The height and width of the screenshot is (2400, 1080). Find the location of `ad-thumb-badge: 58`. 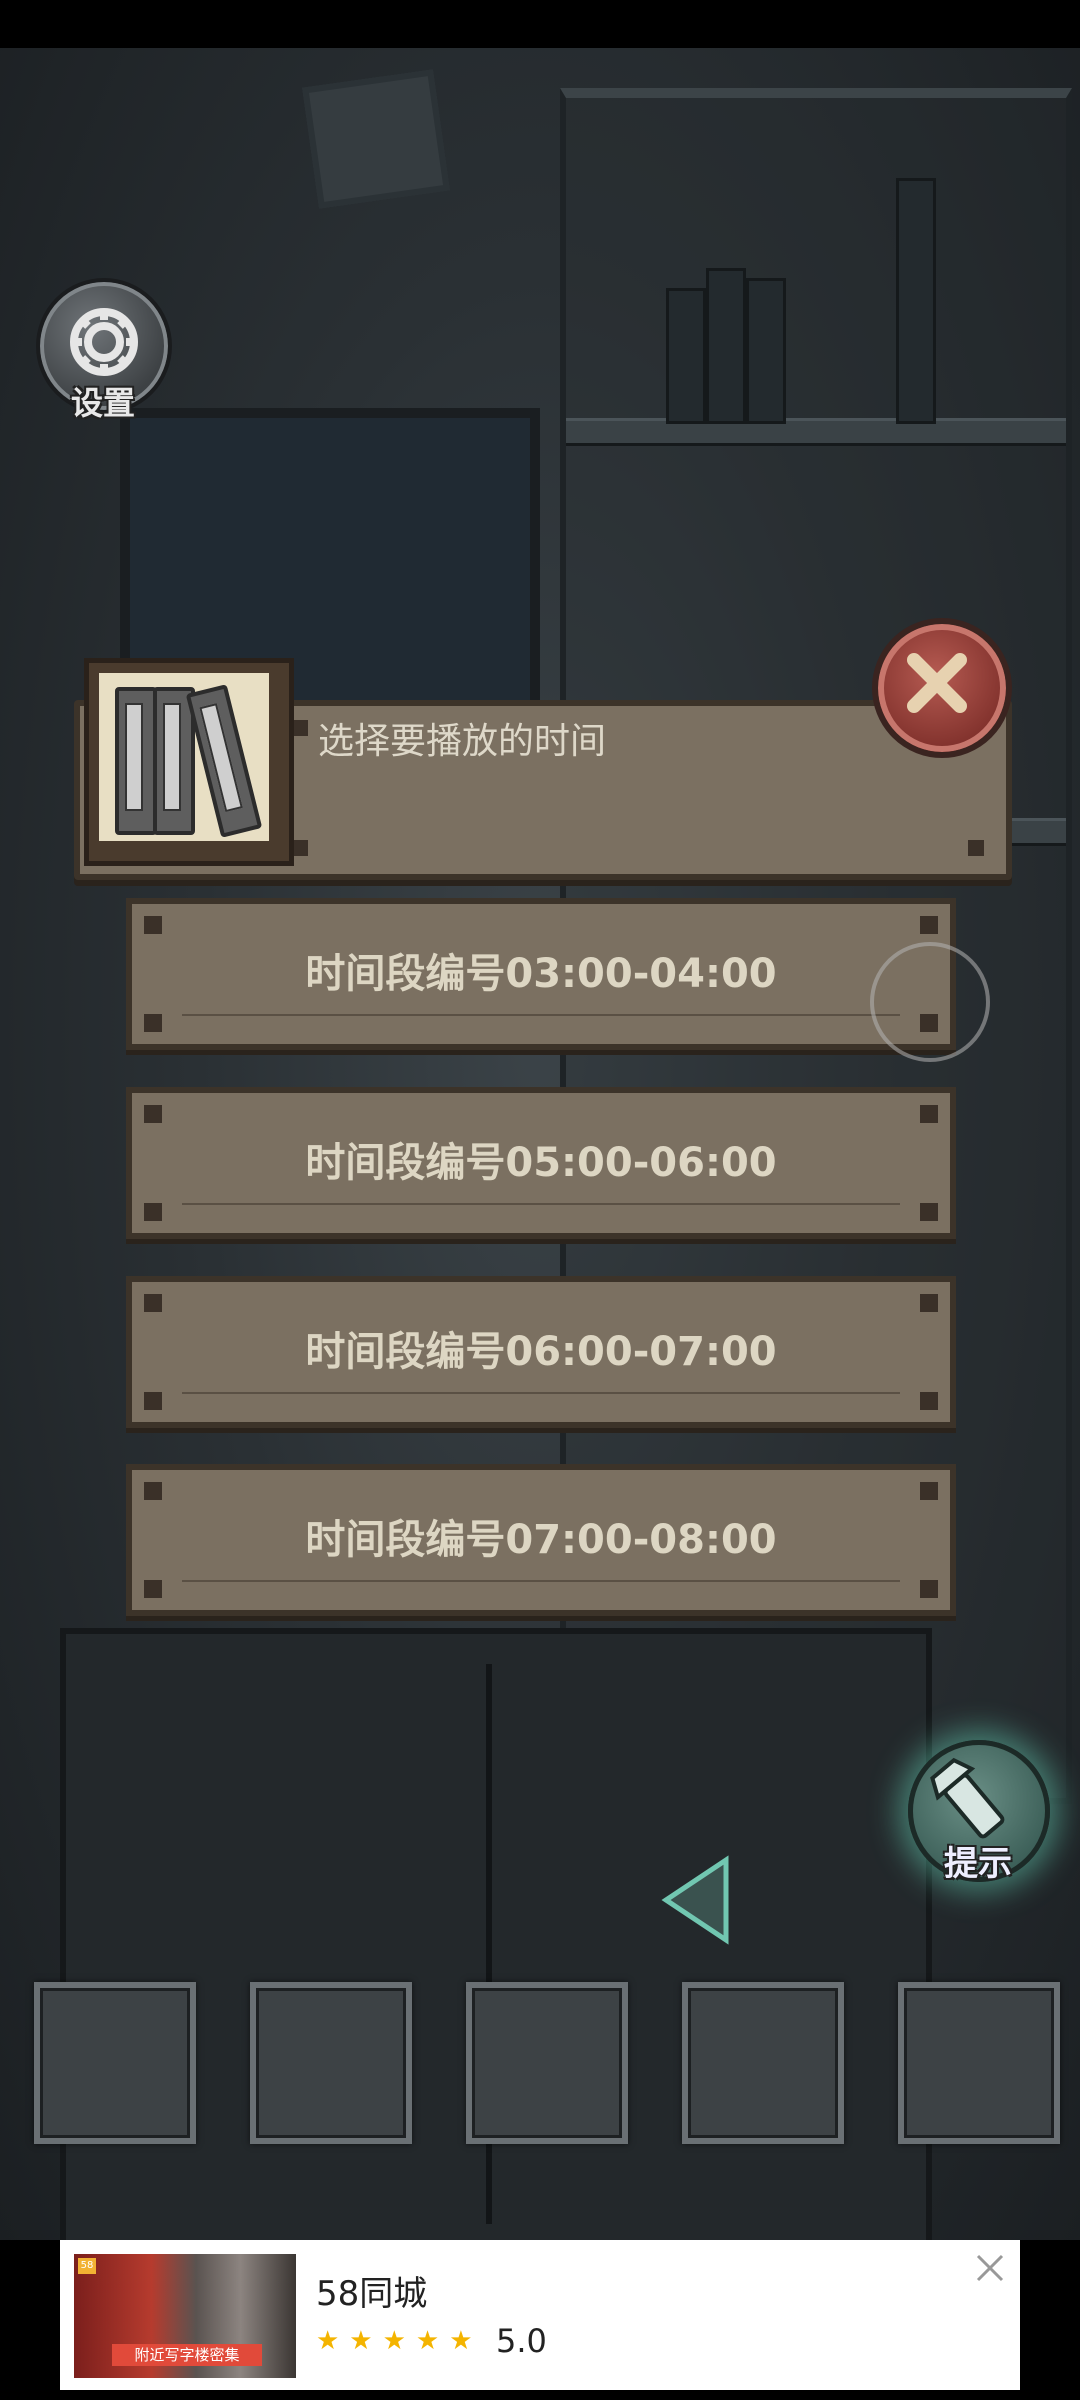

ad-thumb-badge: 58 is located at coordinates (87, 2266).